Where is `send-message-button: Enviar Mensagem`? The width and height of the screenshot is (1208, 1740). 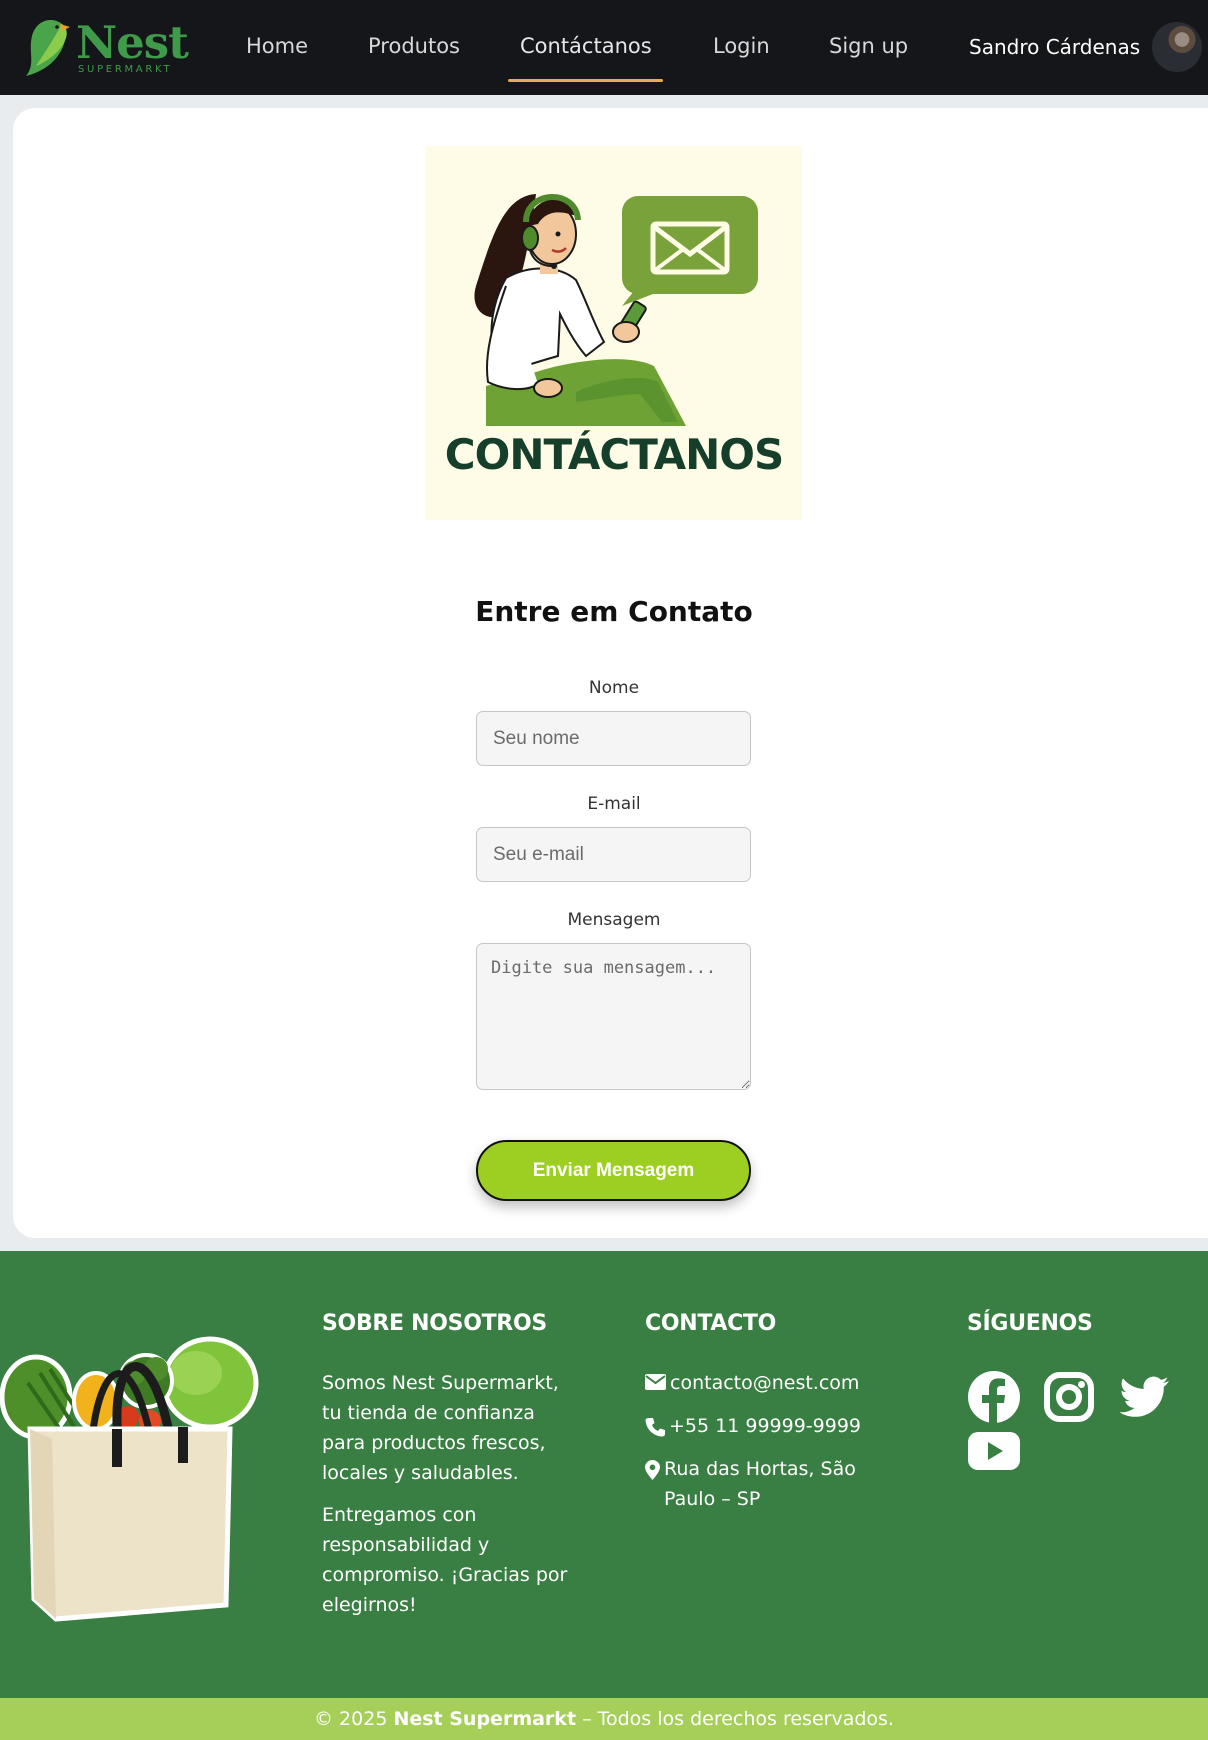
send-message-button: Enviar Mensagem is located at coordinates (613, 1170).